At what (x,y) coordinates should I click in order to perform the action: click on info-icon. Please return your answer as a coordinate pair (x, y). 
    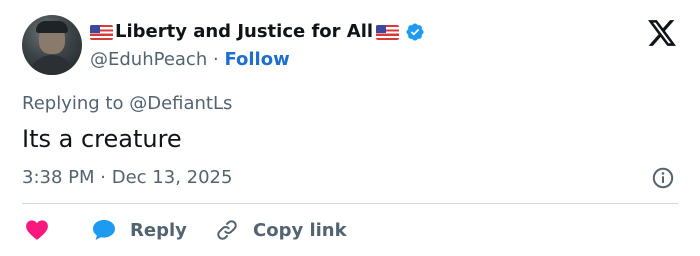
    Looking at the image, I should click on (663, 178).